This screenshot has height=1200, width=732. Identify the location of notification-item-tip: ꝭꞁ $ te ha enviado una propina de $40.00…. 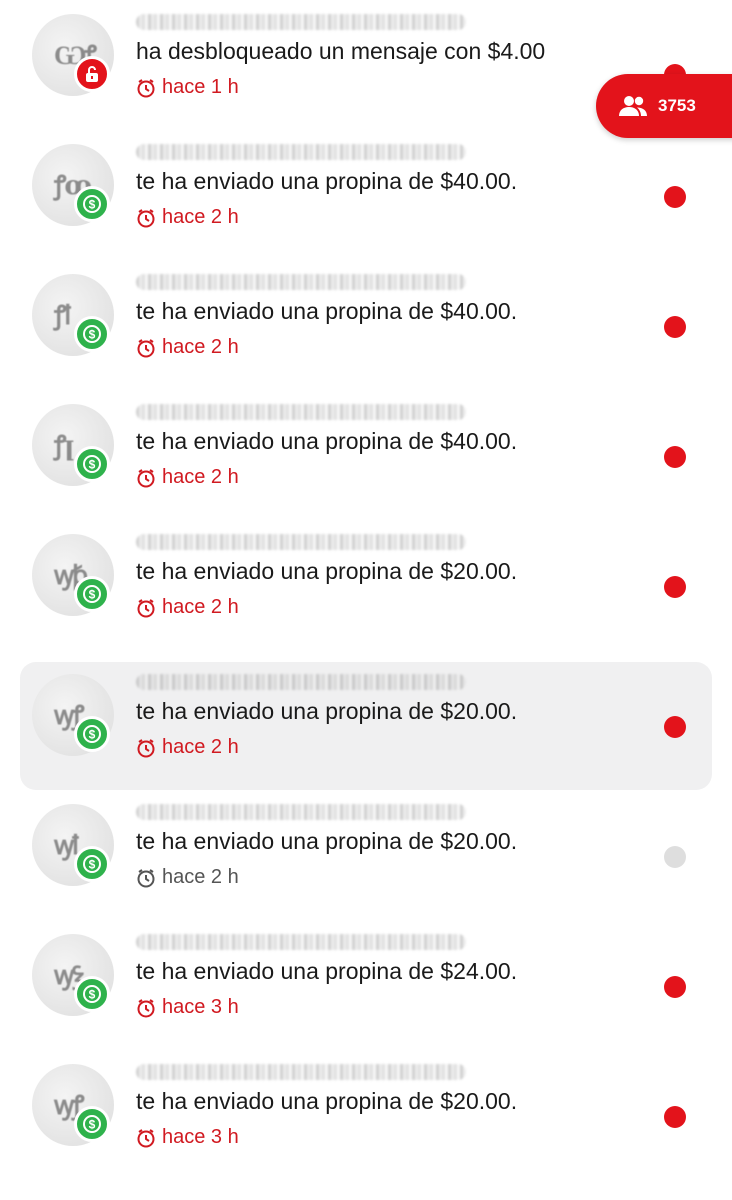
(366, 456).